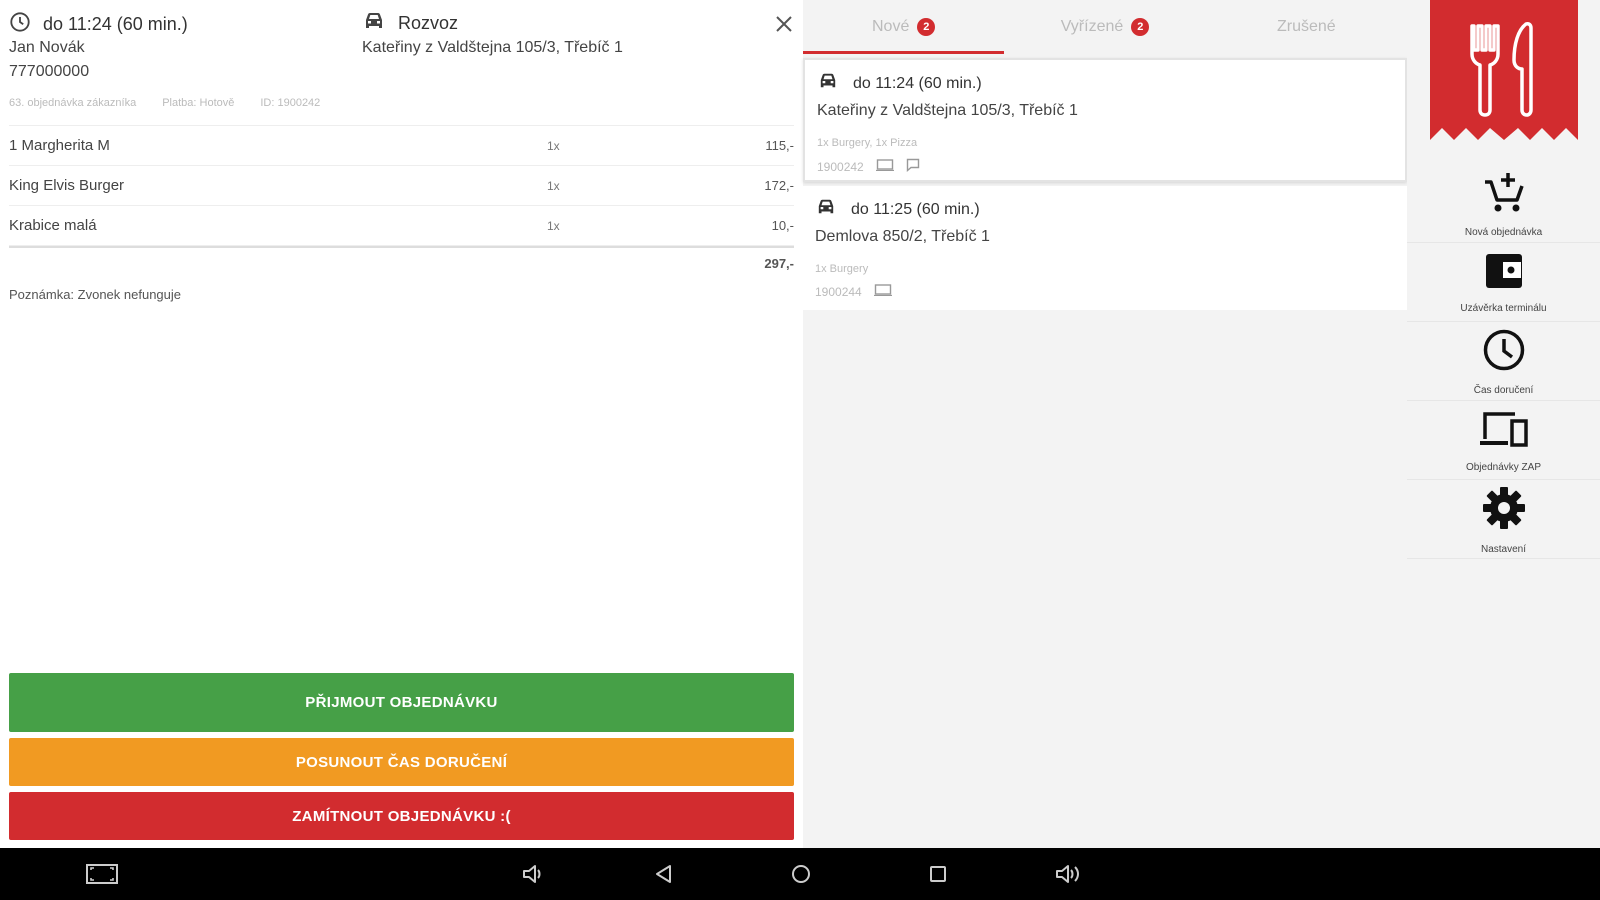 Image resolution: width=1600 pixels, height=900 pixels. I want to click on tab-label: Zrušené, so click(1306, 26).